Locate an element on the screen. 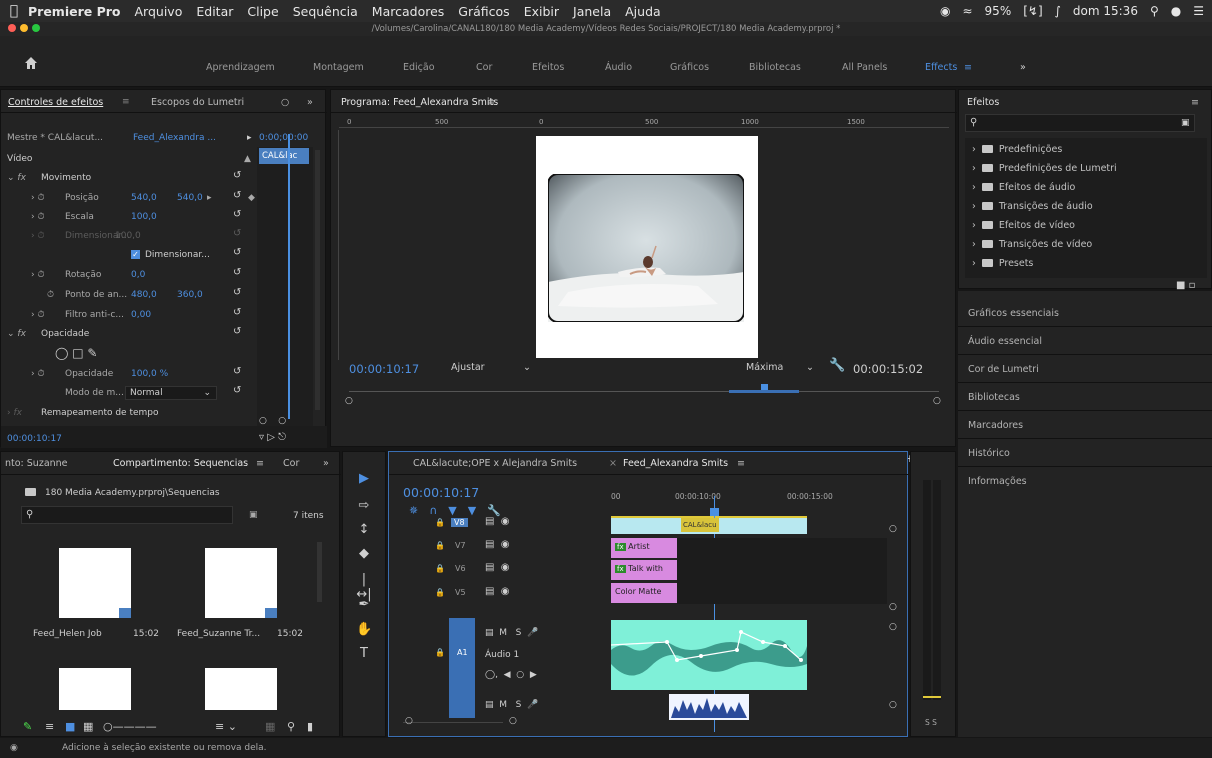 The image size is (1212, 758). keyframe-nav-icons: ◯, ◀ ○ ▶ is located at coordinates (511, 675).